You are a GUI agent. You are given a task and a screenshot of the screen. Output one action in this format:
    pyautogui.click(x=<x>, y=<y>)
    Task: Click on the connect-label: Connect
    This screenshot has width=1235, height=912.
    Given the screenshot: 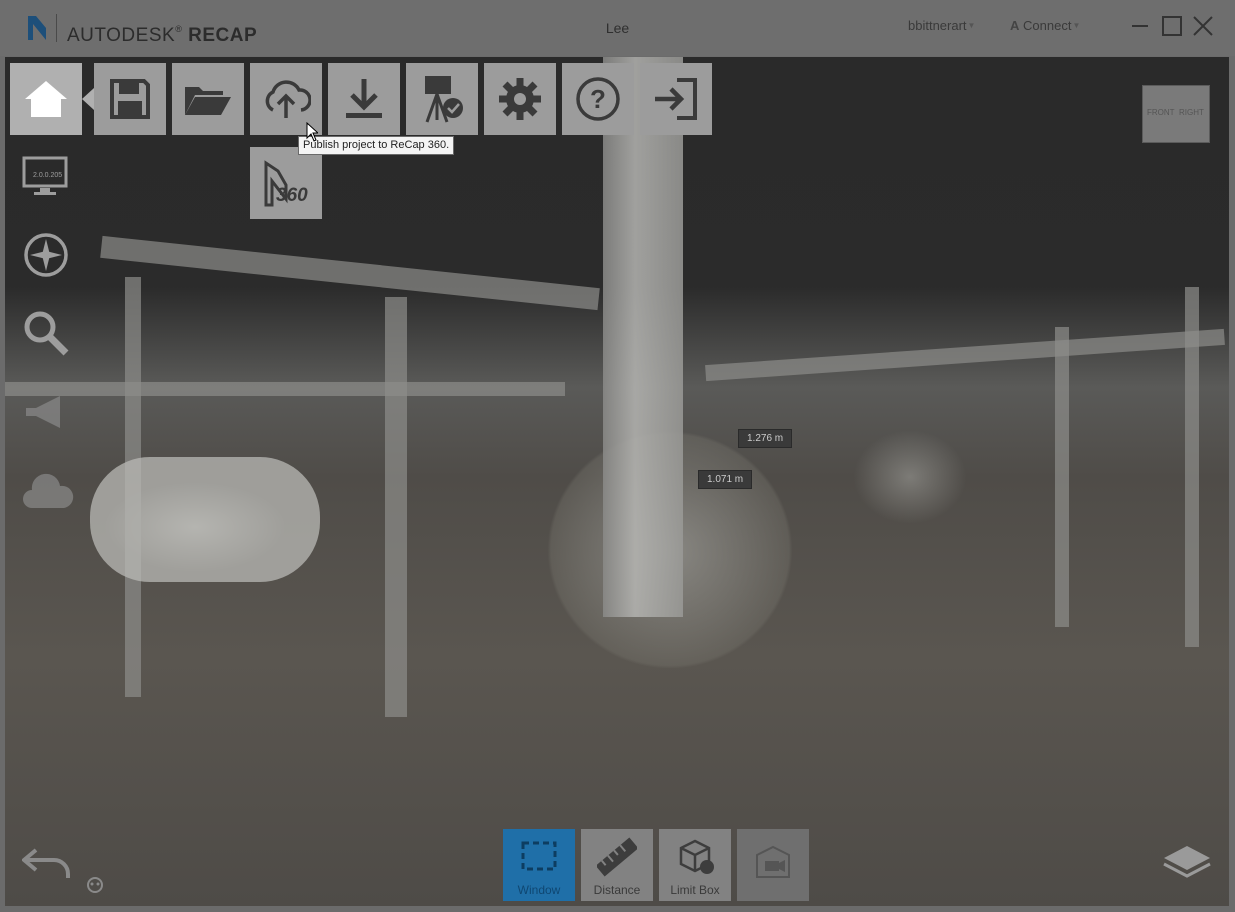 What is the action you would take?
    pyautogui.click(x=1047, y=25)
    